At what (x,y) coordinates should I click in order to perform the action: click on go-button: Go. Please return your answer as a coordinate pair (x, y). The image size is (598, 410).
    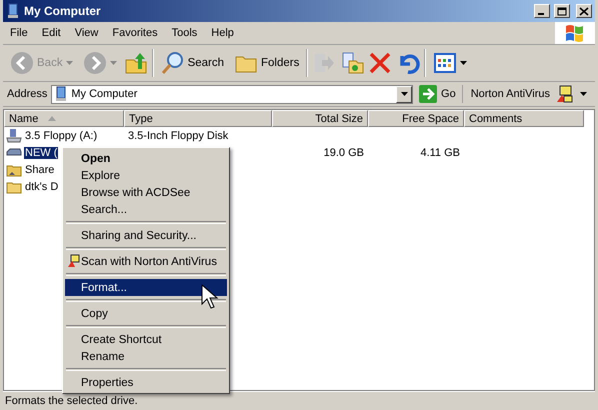
    Looking at the image, I should click on (440, 94).